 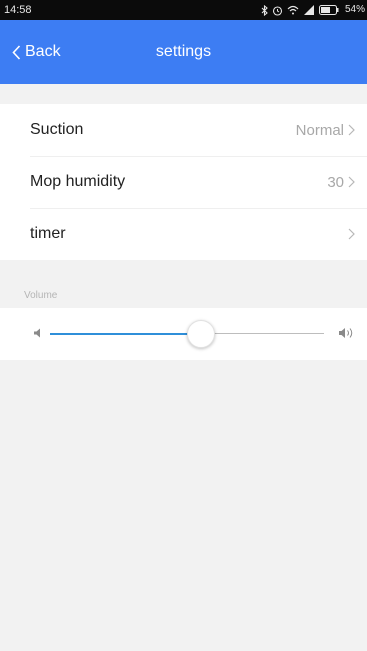 I want to click on settings-row-mop-humidity: Mop humidity 30, so click(x=183, y=182).